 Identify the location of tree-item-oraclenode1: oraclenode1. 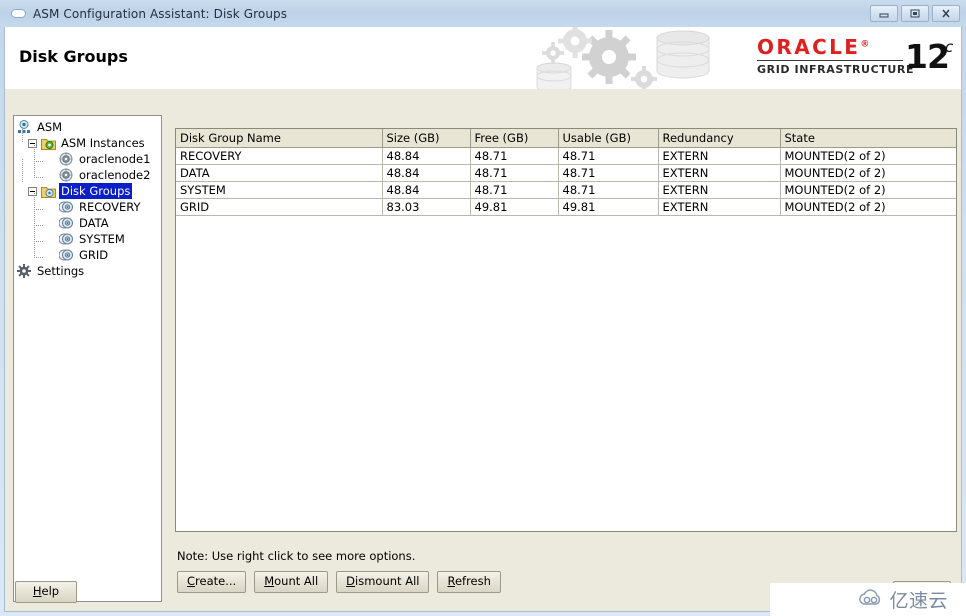
(87, 159).